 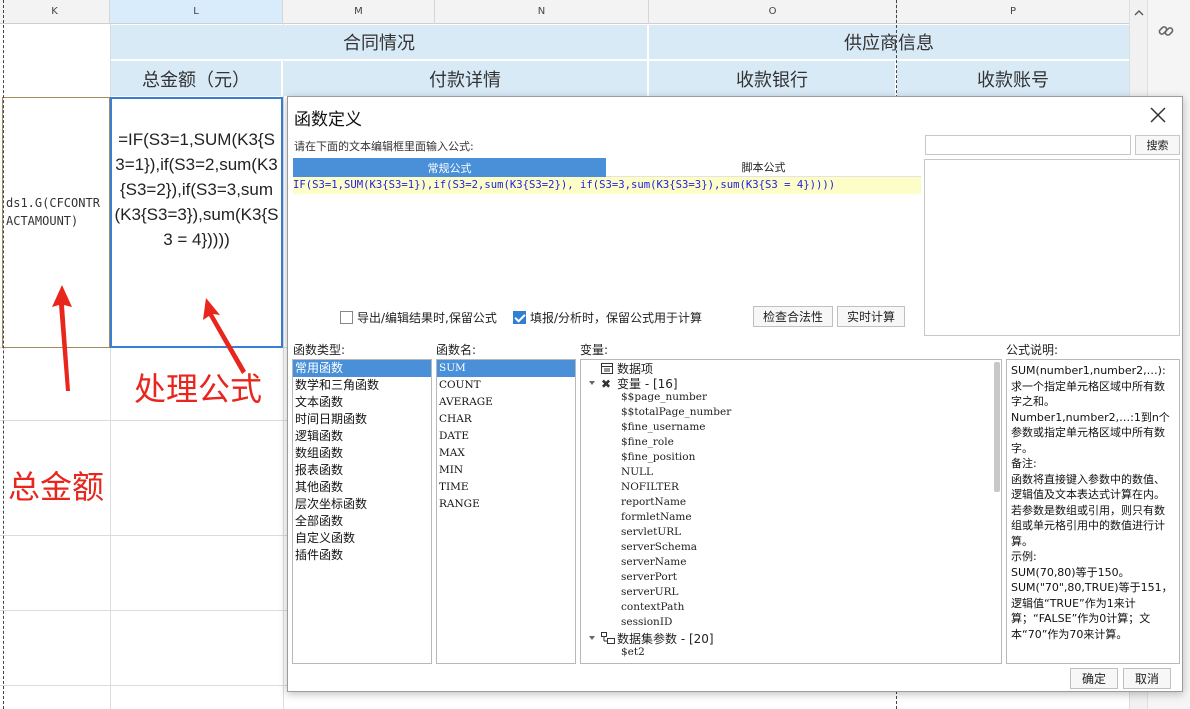 What do you see at coordinates (633, 652) in the screenshot?
I see `tree-leaf-variable: $et2` at bounding box center [633, 652].